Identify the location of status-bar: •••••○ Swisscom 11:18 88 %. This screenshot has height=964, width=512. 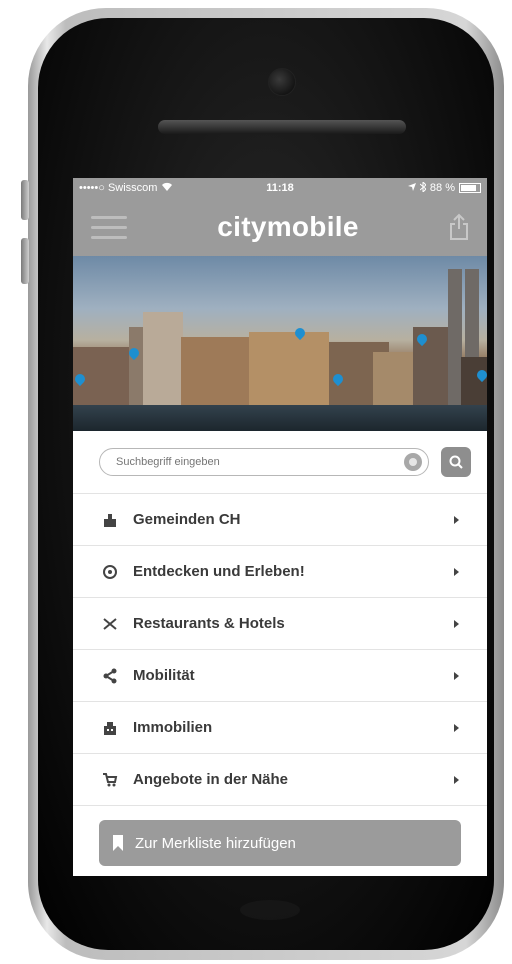
(280, 188).